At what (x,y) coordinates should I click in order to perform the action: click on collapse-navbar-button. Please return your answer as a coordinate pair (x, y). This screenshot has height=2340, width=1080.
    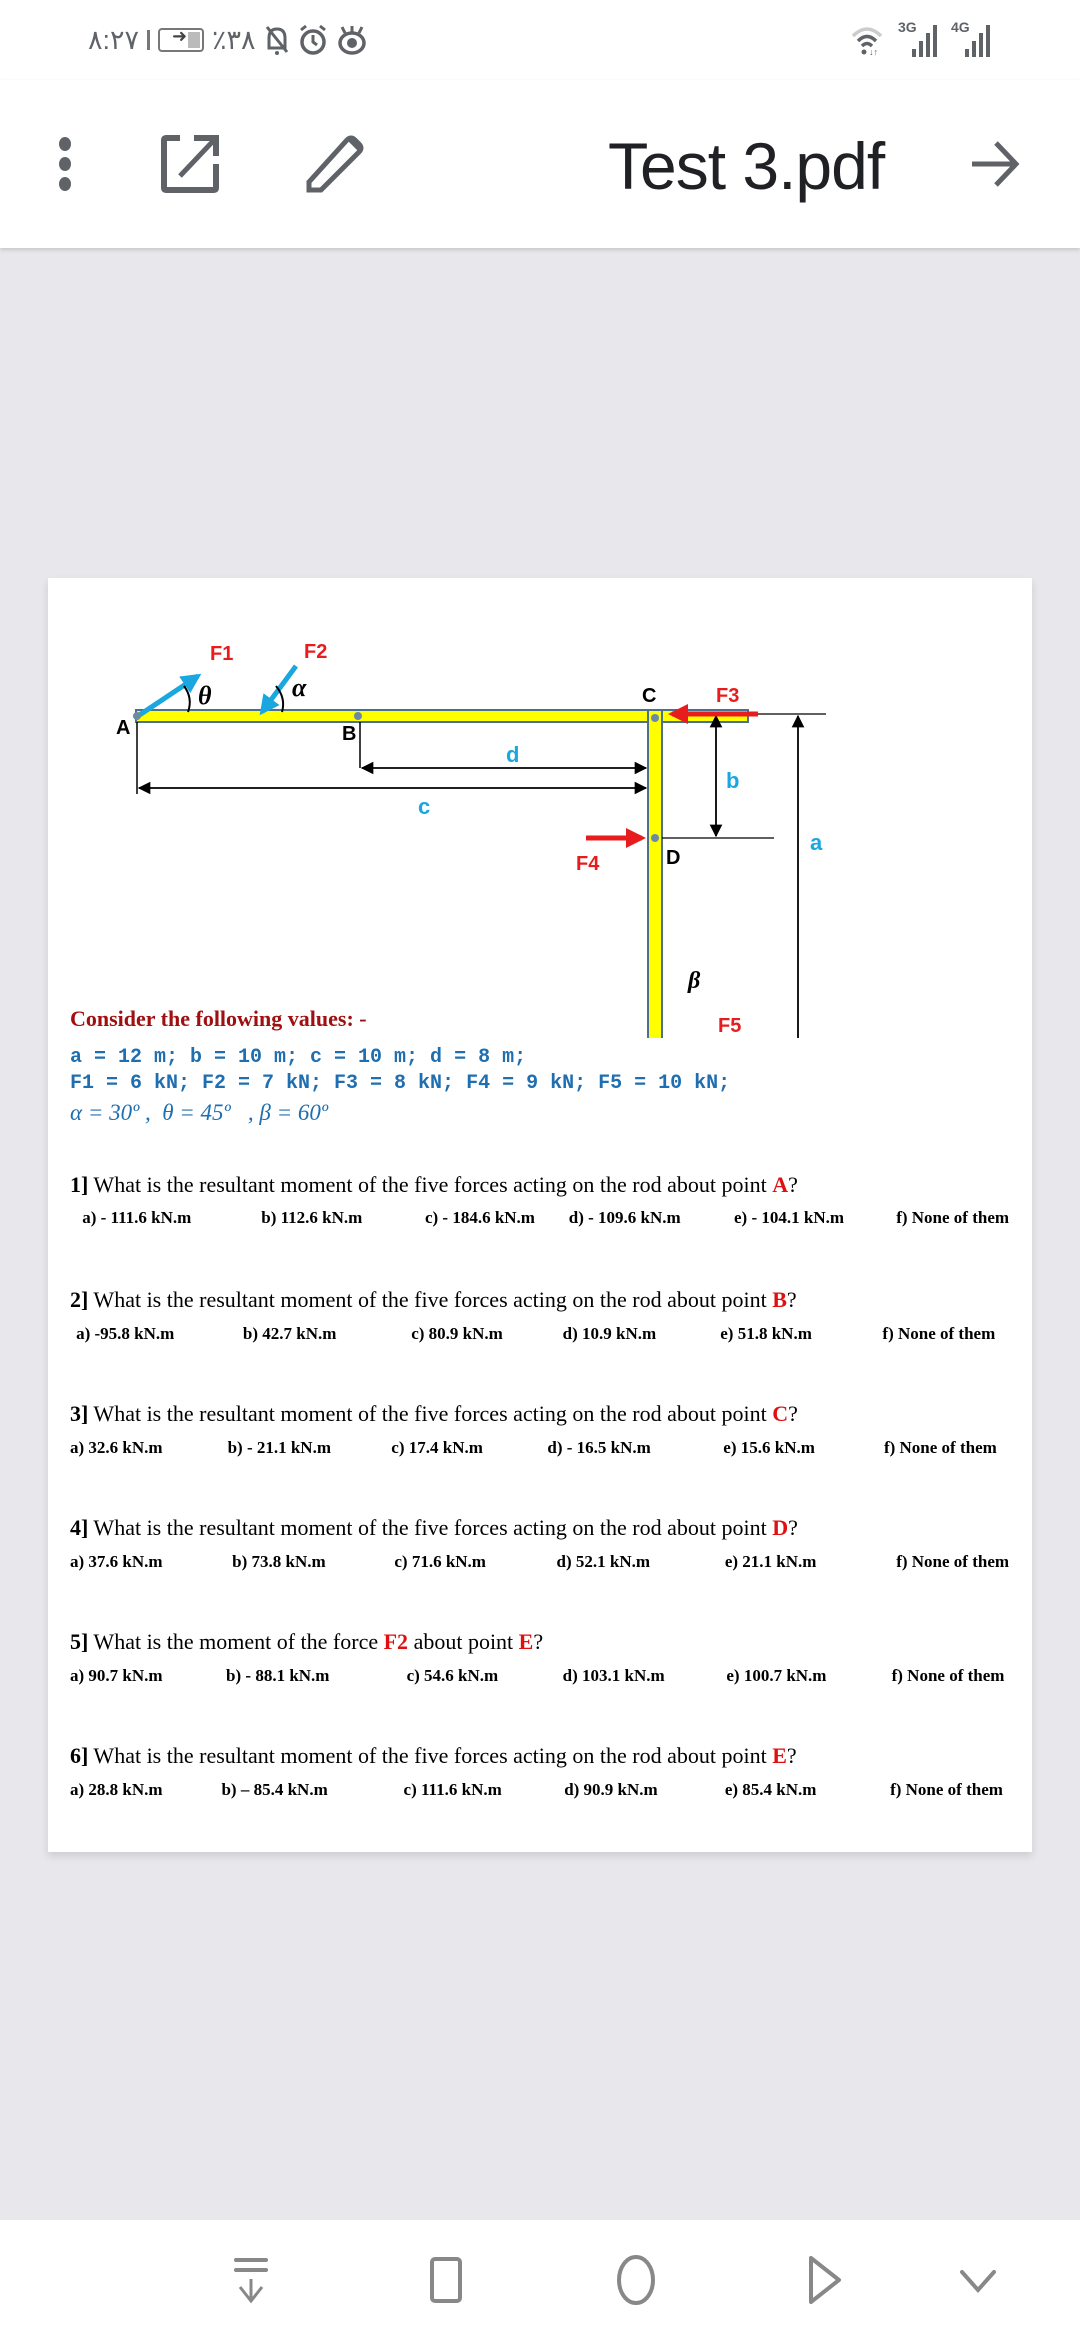
    Looking at the image, I should click on (978, 2281).